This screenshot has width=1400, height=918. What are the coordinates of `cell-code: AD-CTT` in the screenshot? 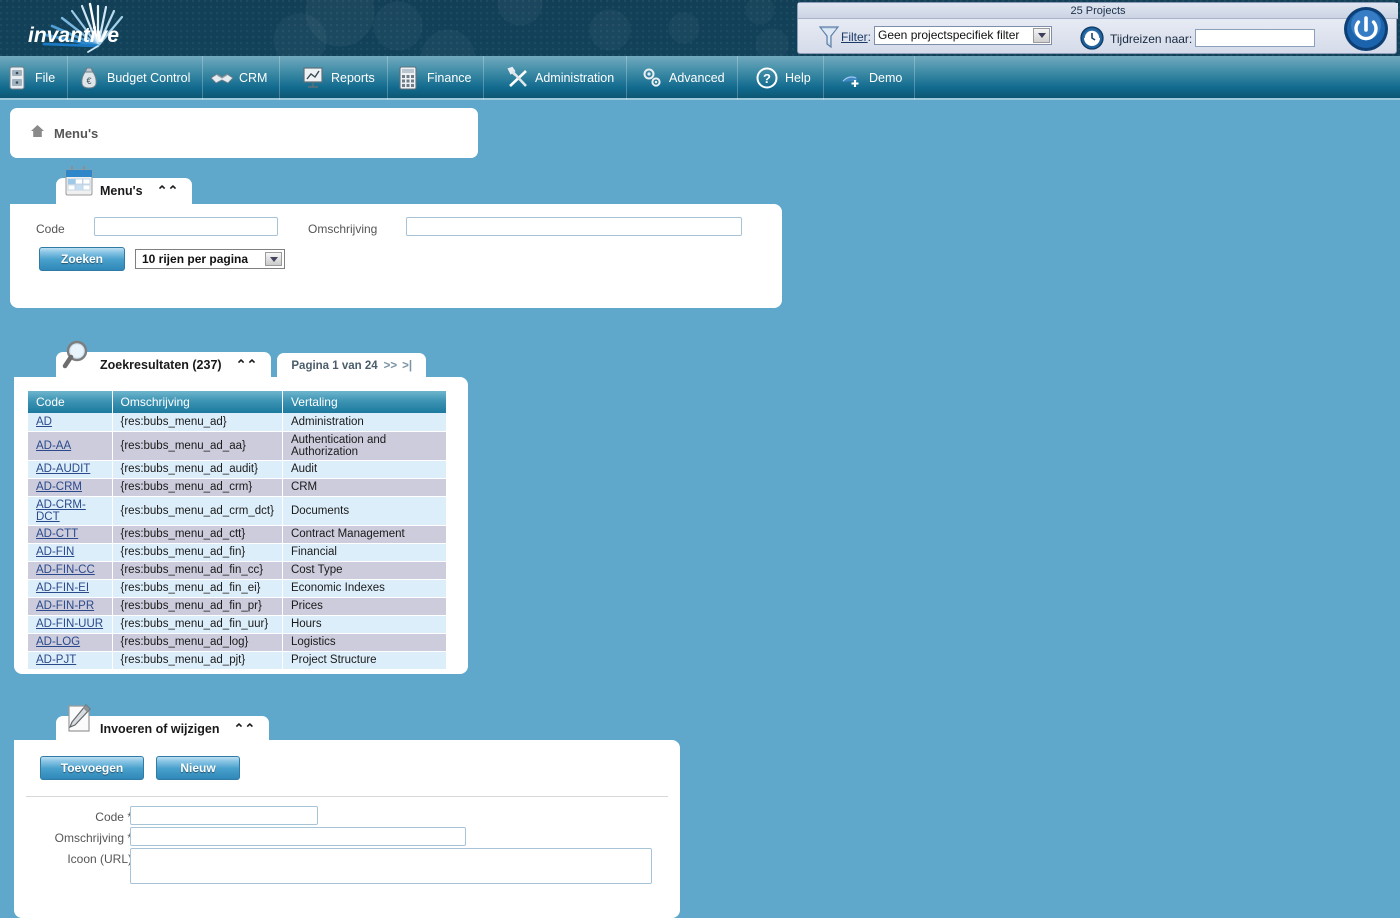 It's located at (70, 534).